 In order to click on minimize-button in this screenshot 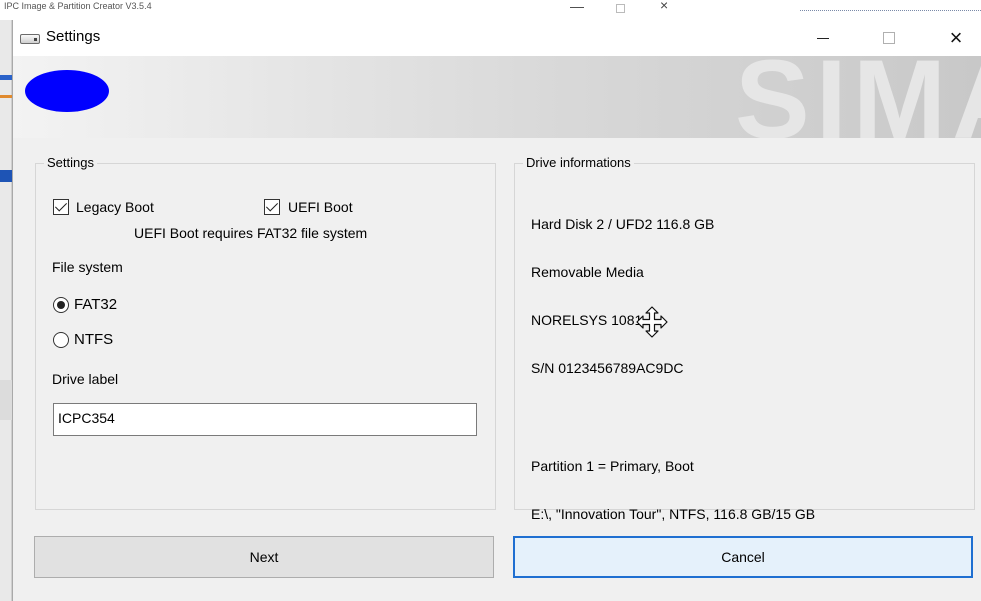, I will do `click(823, 38)`.